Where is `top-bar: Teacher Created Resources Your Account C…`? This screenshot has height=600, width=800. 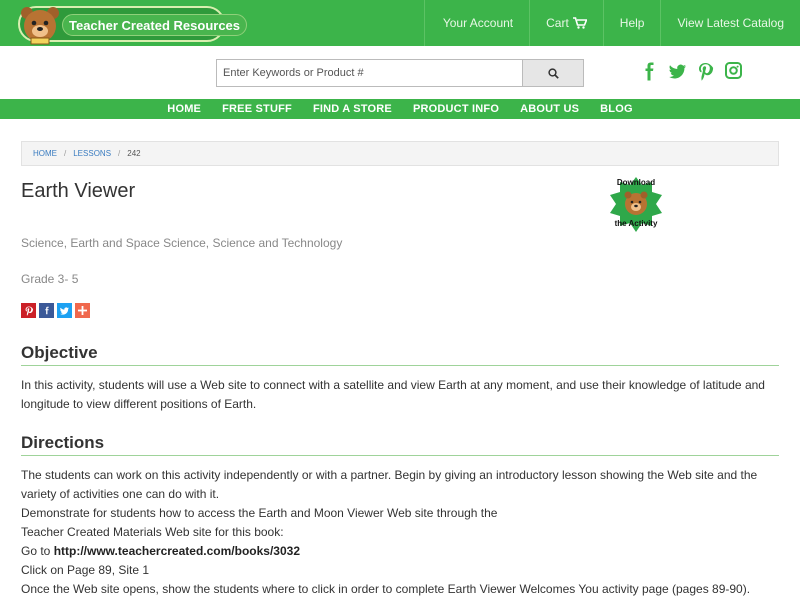
top-bar: Teacher Created Resources Your Account C… is located at coordinates (400, 23).